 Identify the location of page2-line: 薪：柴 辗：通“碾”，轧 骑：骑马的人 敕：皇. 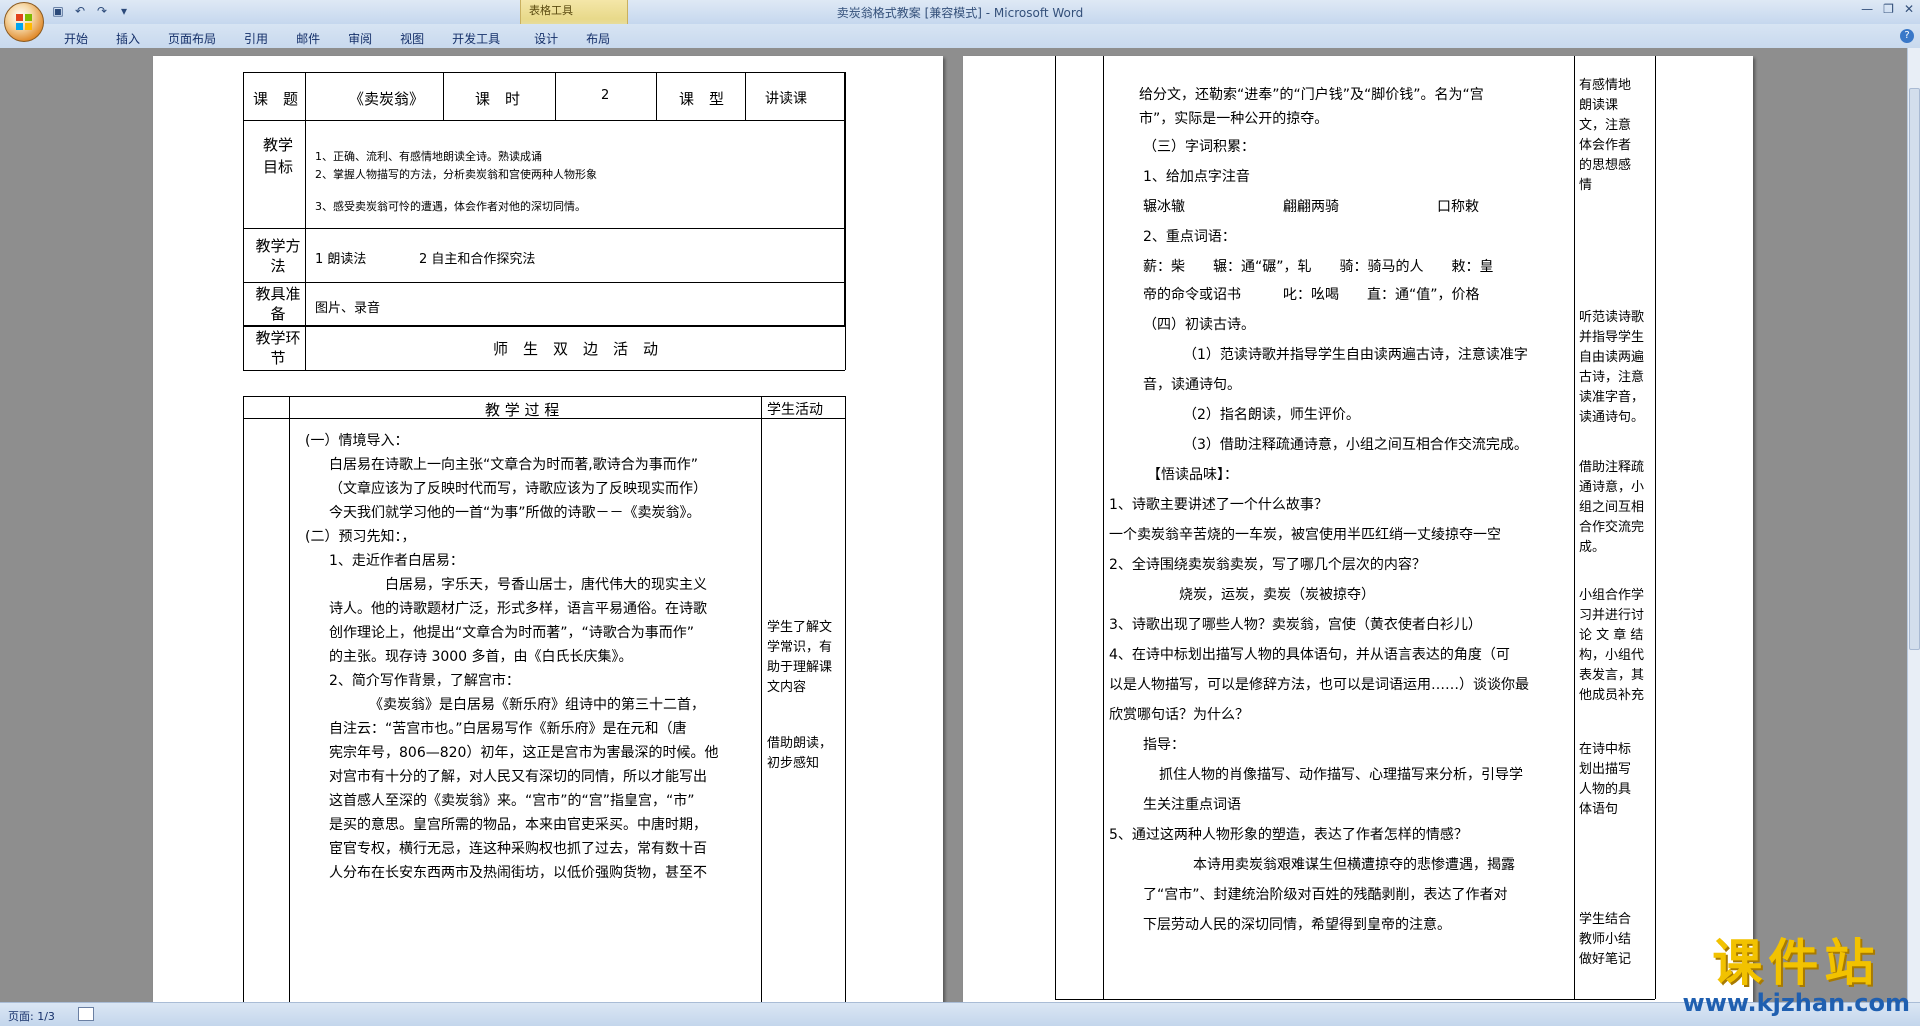
(1318, 267).